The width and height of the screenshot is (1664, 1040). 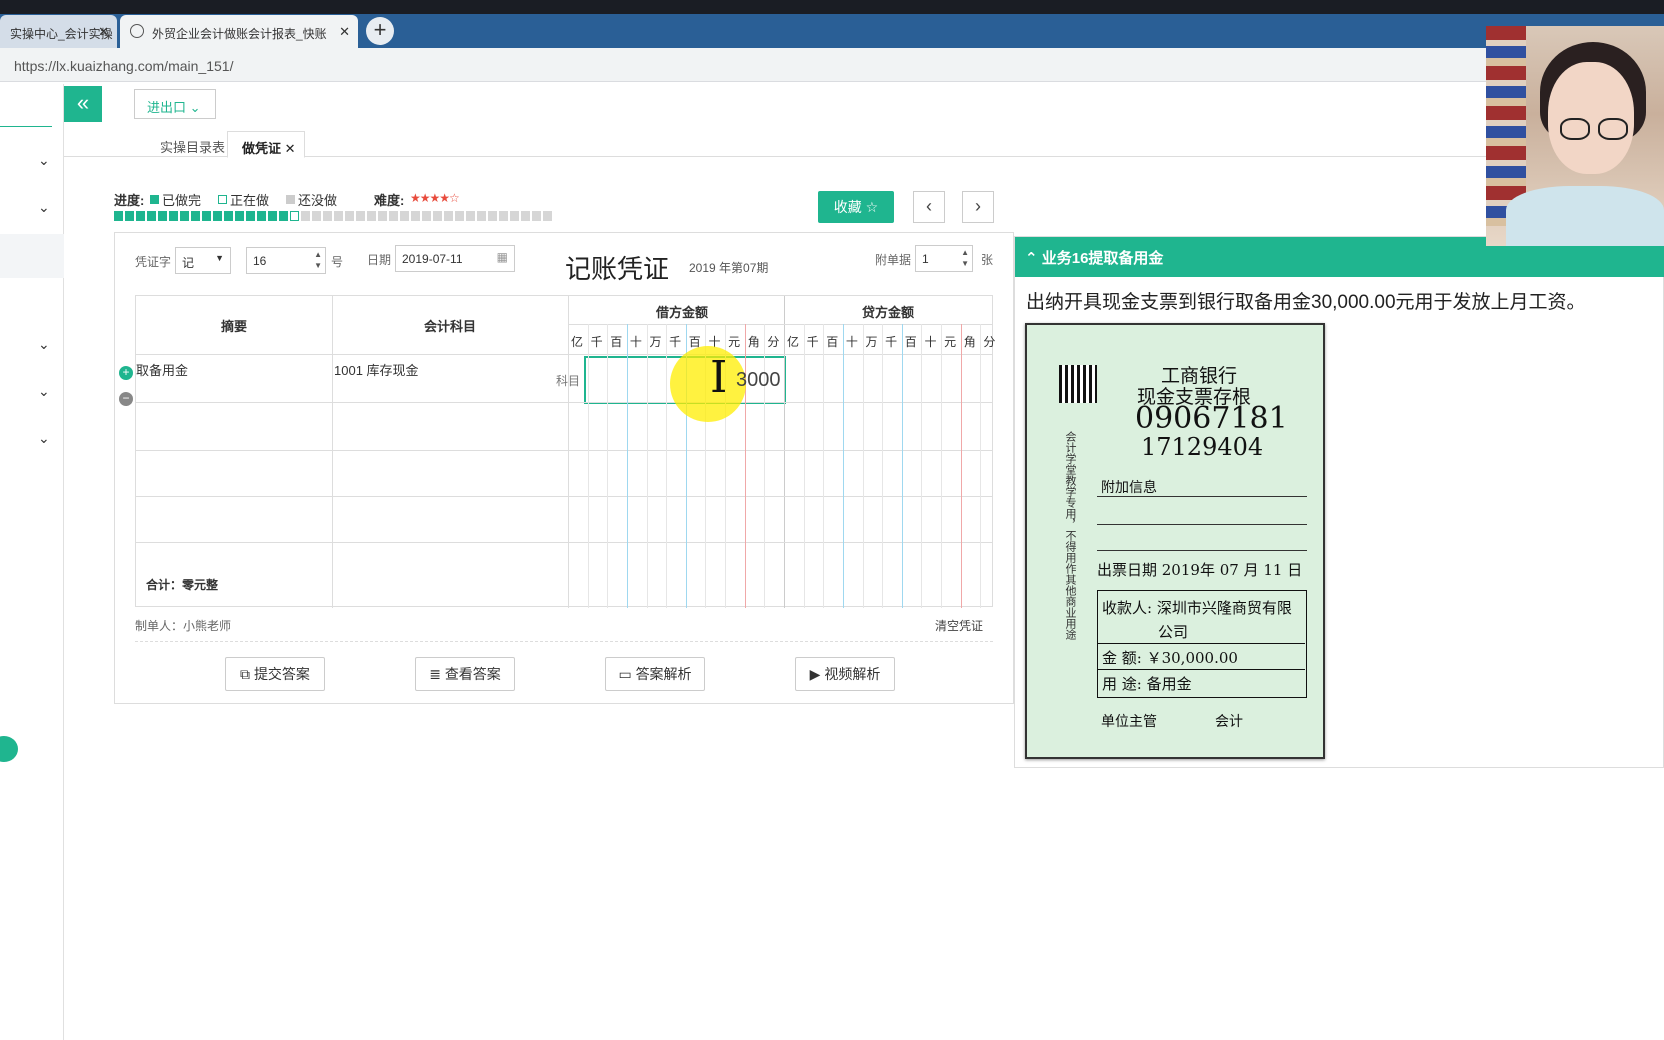 I want to click on add-row-icon: +, so click(x=126, y=373).